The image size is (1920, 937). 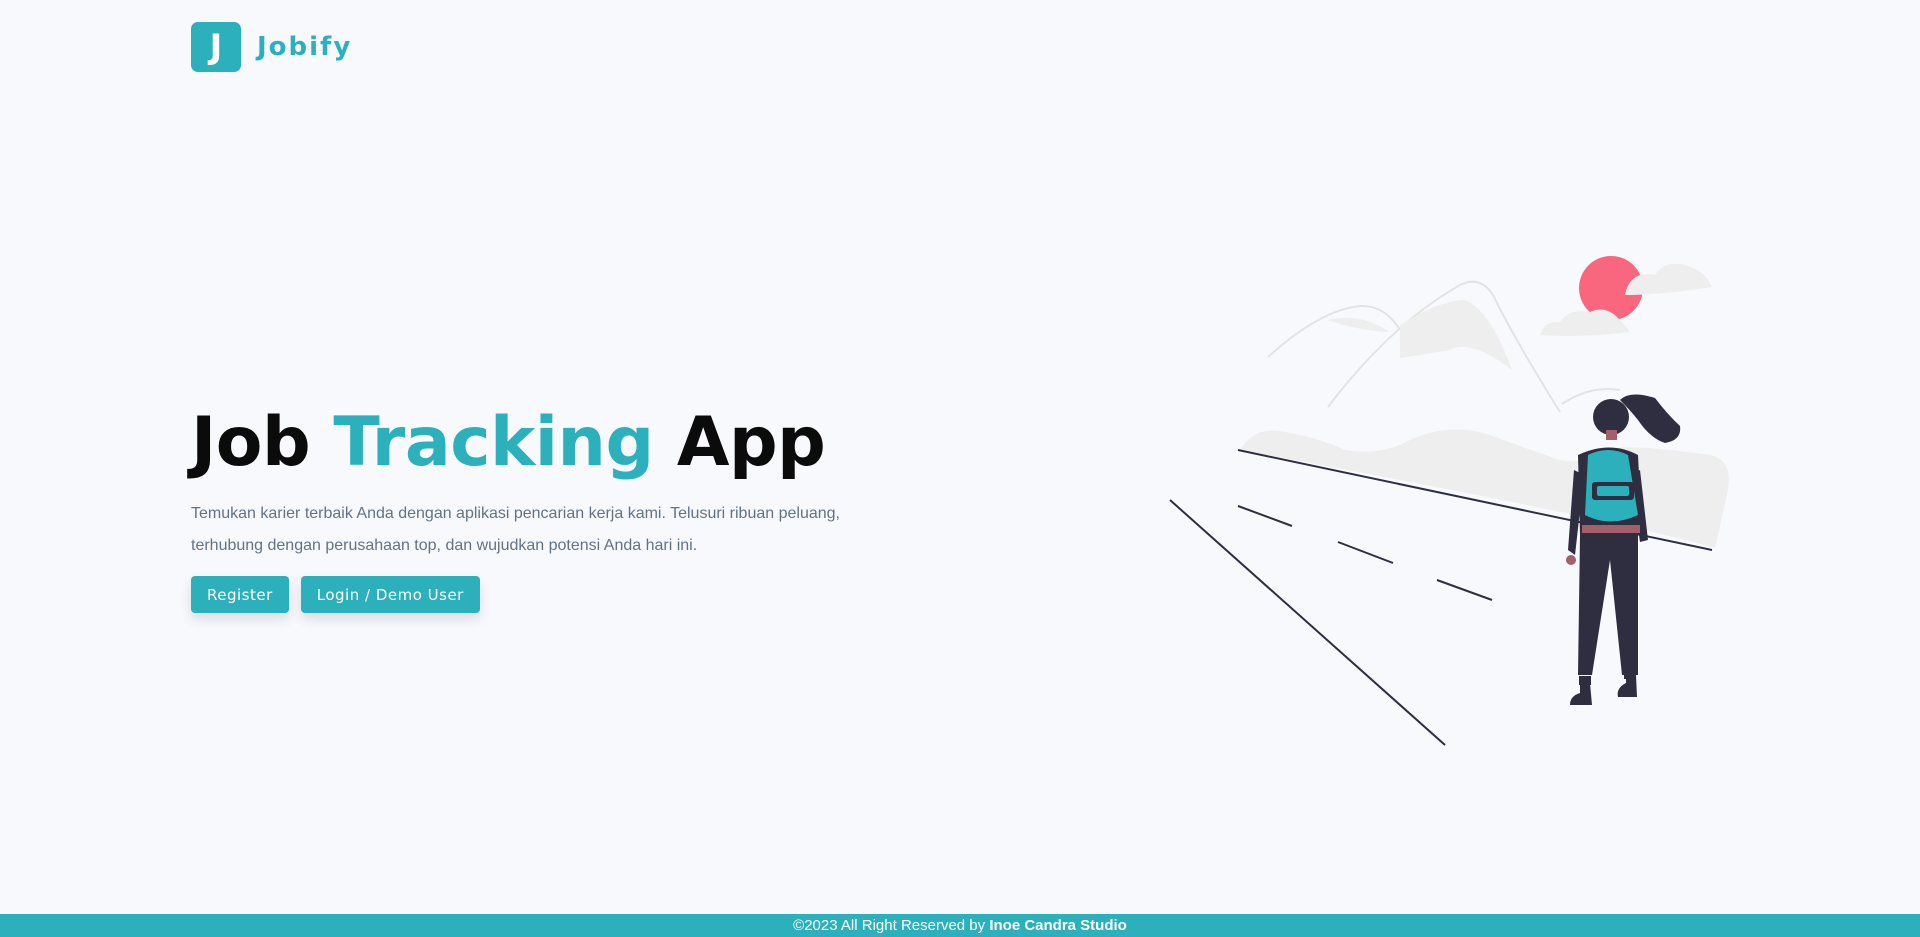 What do you see at coordinates (1623, 549) in the screenshot?
I see `woman-figure` at bounding box center [1623, 549].